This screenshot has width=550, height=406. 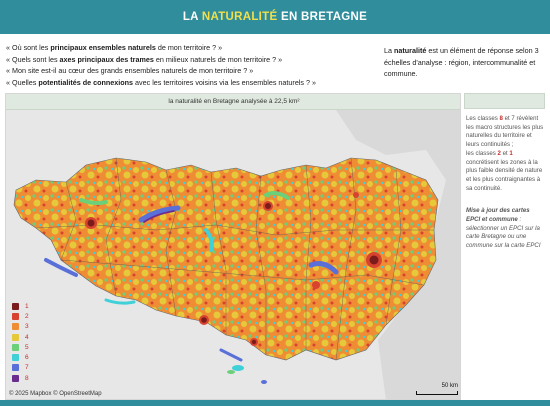 I want to click on legend-label: 2, so click(x=27, y=316).